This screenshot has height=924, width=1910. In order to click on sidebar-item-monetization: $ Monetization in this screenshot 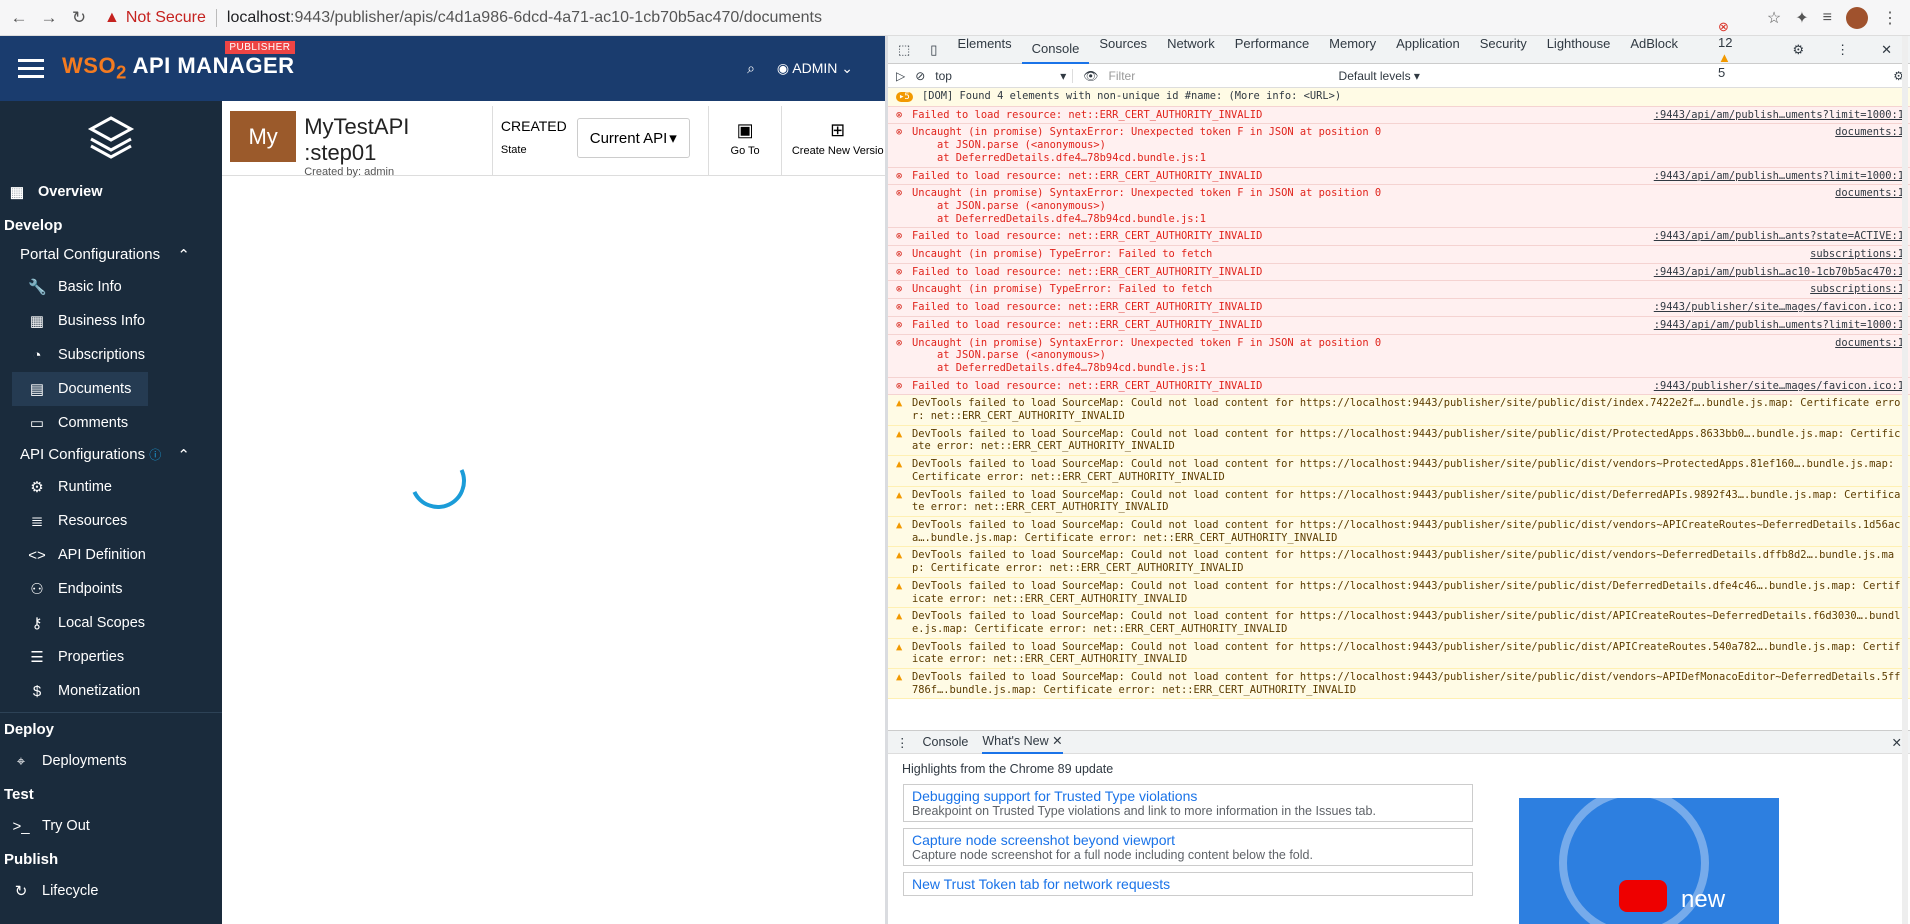, I will do `click(111, 691)`.